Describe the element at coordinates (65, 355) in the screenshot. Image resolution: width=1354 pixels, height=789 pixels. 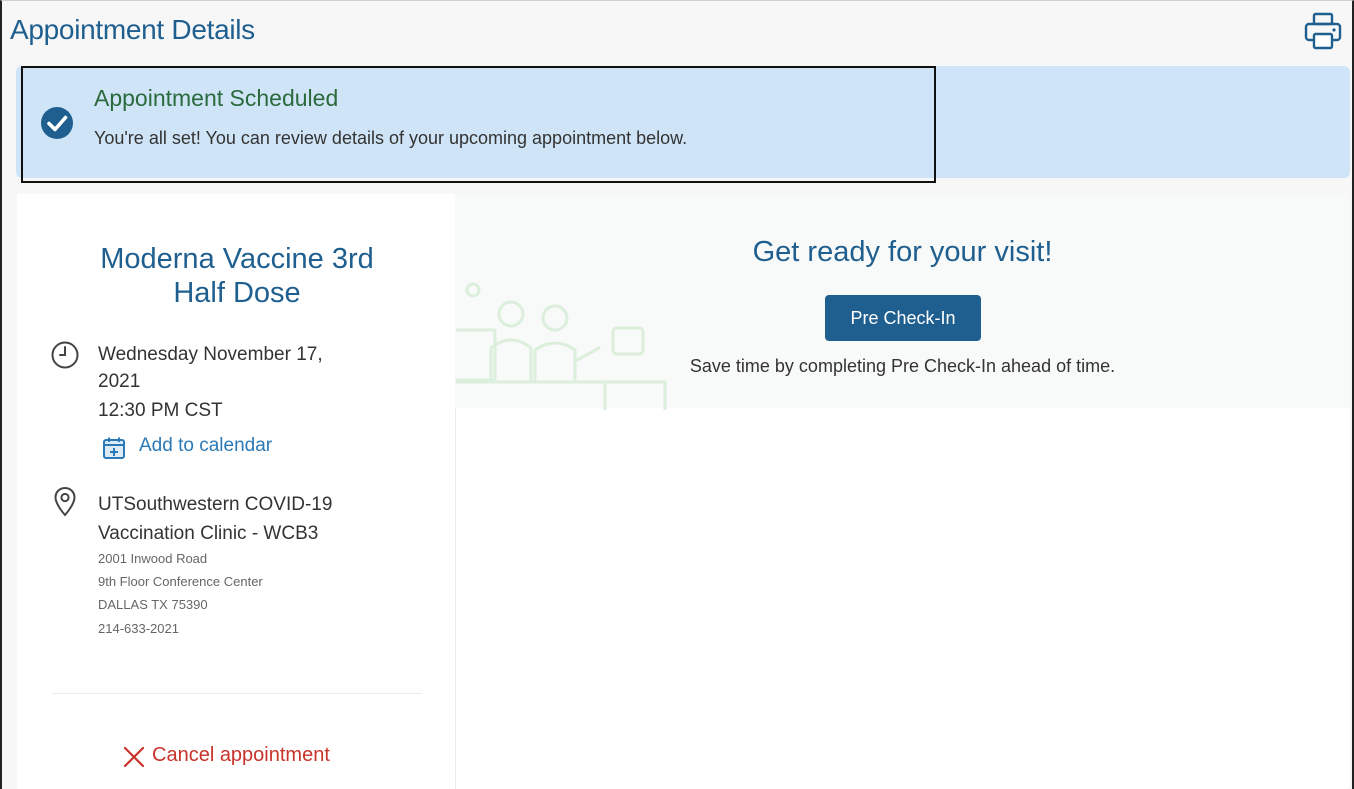
I see `clock-icon` at that location.